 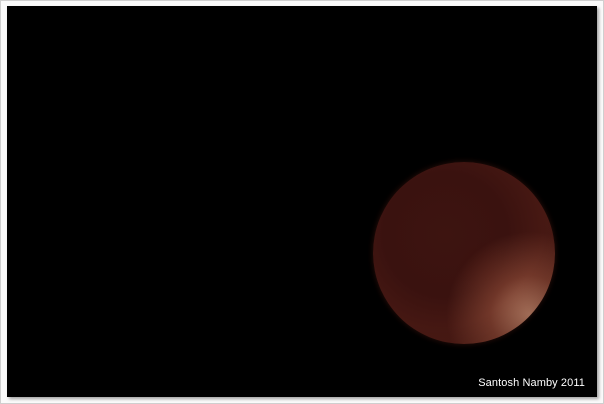 What do you see at coordinates (531, 383) in the screenshot?
I see `photo-credit-watermark: Santosh Namby 2011` at bounding box center [531, 383].